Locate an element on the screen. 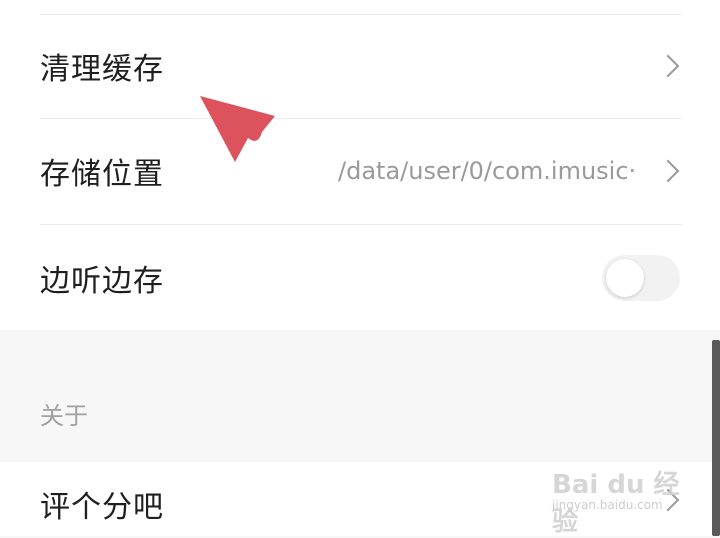  storage-location-label: 存储位置 is located at coordinates (102, 174).